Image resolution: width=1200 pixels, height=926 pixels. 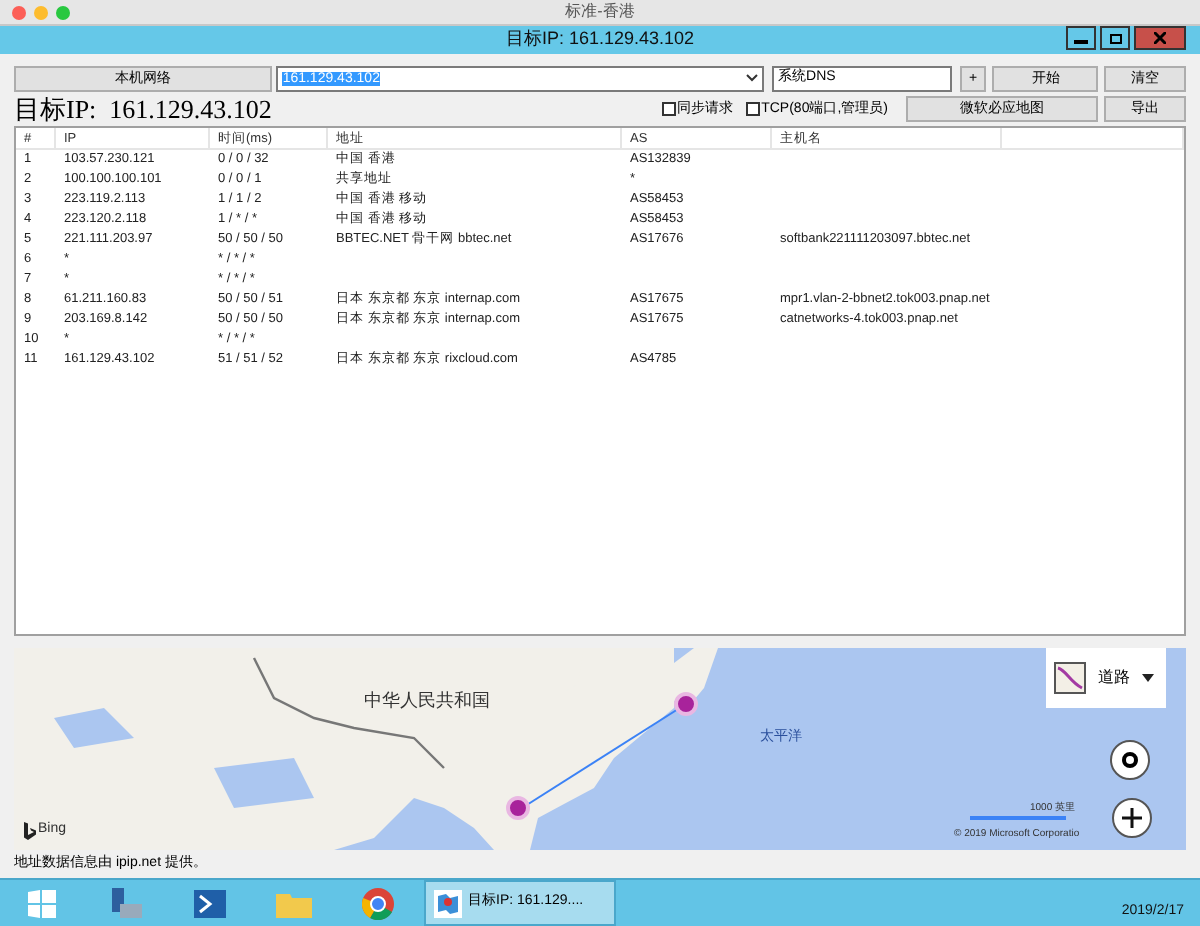 I want to click on close-button, so click(x=1160, y=38).